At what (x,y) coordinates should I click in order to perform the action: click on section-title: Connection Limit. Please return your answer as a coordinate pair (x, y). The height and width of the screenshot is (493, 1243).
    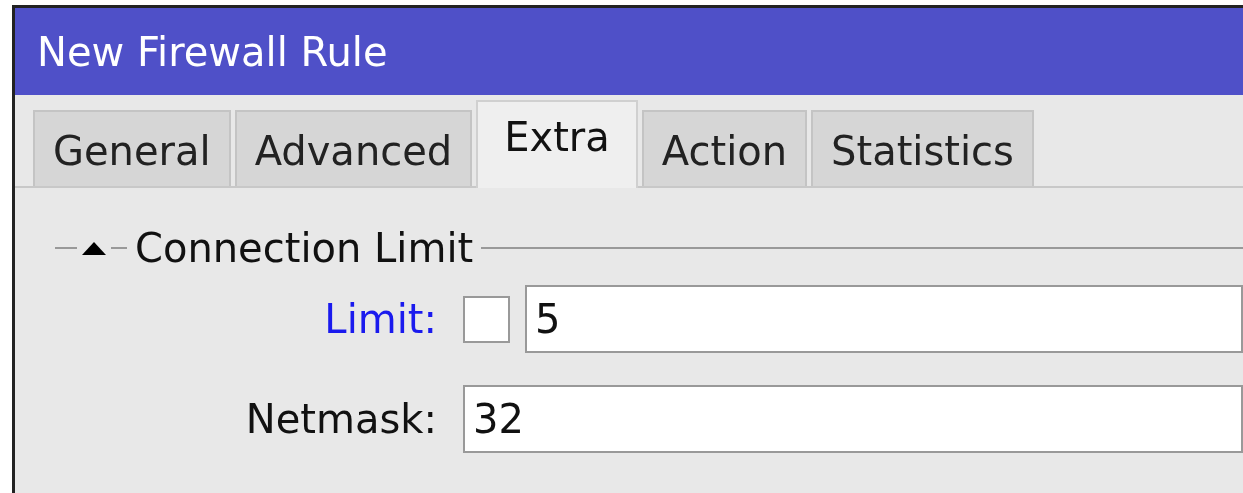
    Looking at the image, I should click on (304, 248).